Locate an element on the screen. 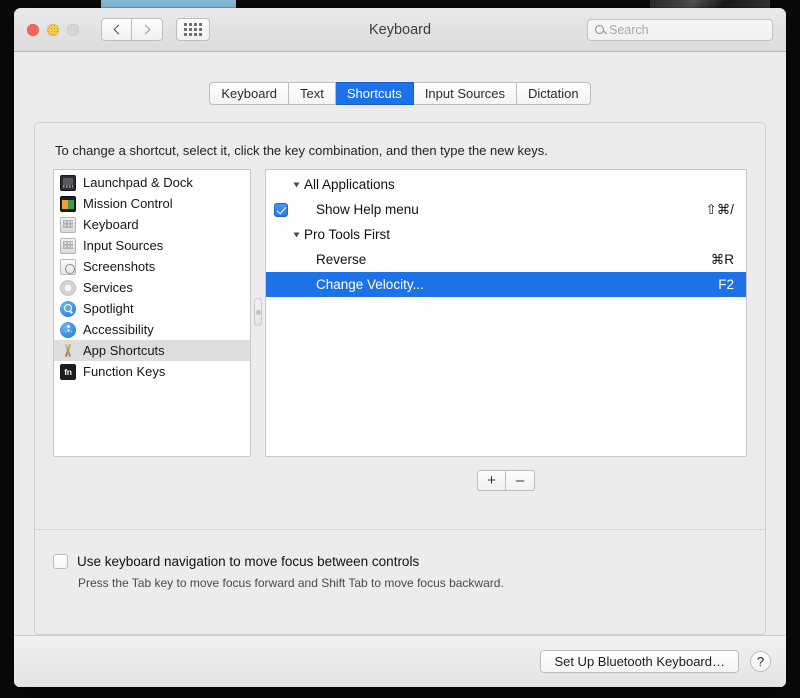 The height and width of the screenshot is (698, 800). sidebar-item-accessibility: Accessibility is located at coordinates (152, 329).